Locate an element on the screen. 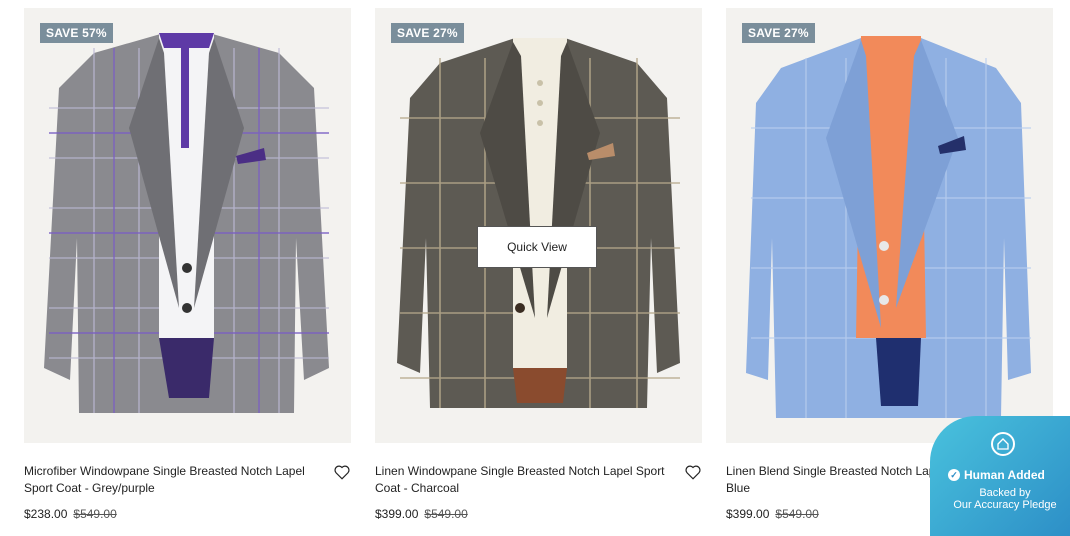 This screenshot has width=1070, height=536. house-icon is located at coordinates (1003, 444).